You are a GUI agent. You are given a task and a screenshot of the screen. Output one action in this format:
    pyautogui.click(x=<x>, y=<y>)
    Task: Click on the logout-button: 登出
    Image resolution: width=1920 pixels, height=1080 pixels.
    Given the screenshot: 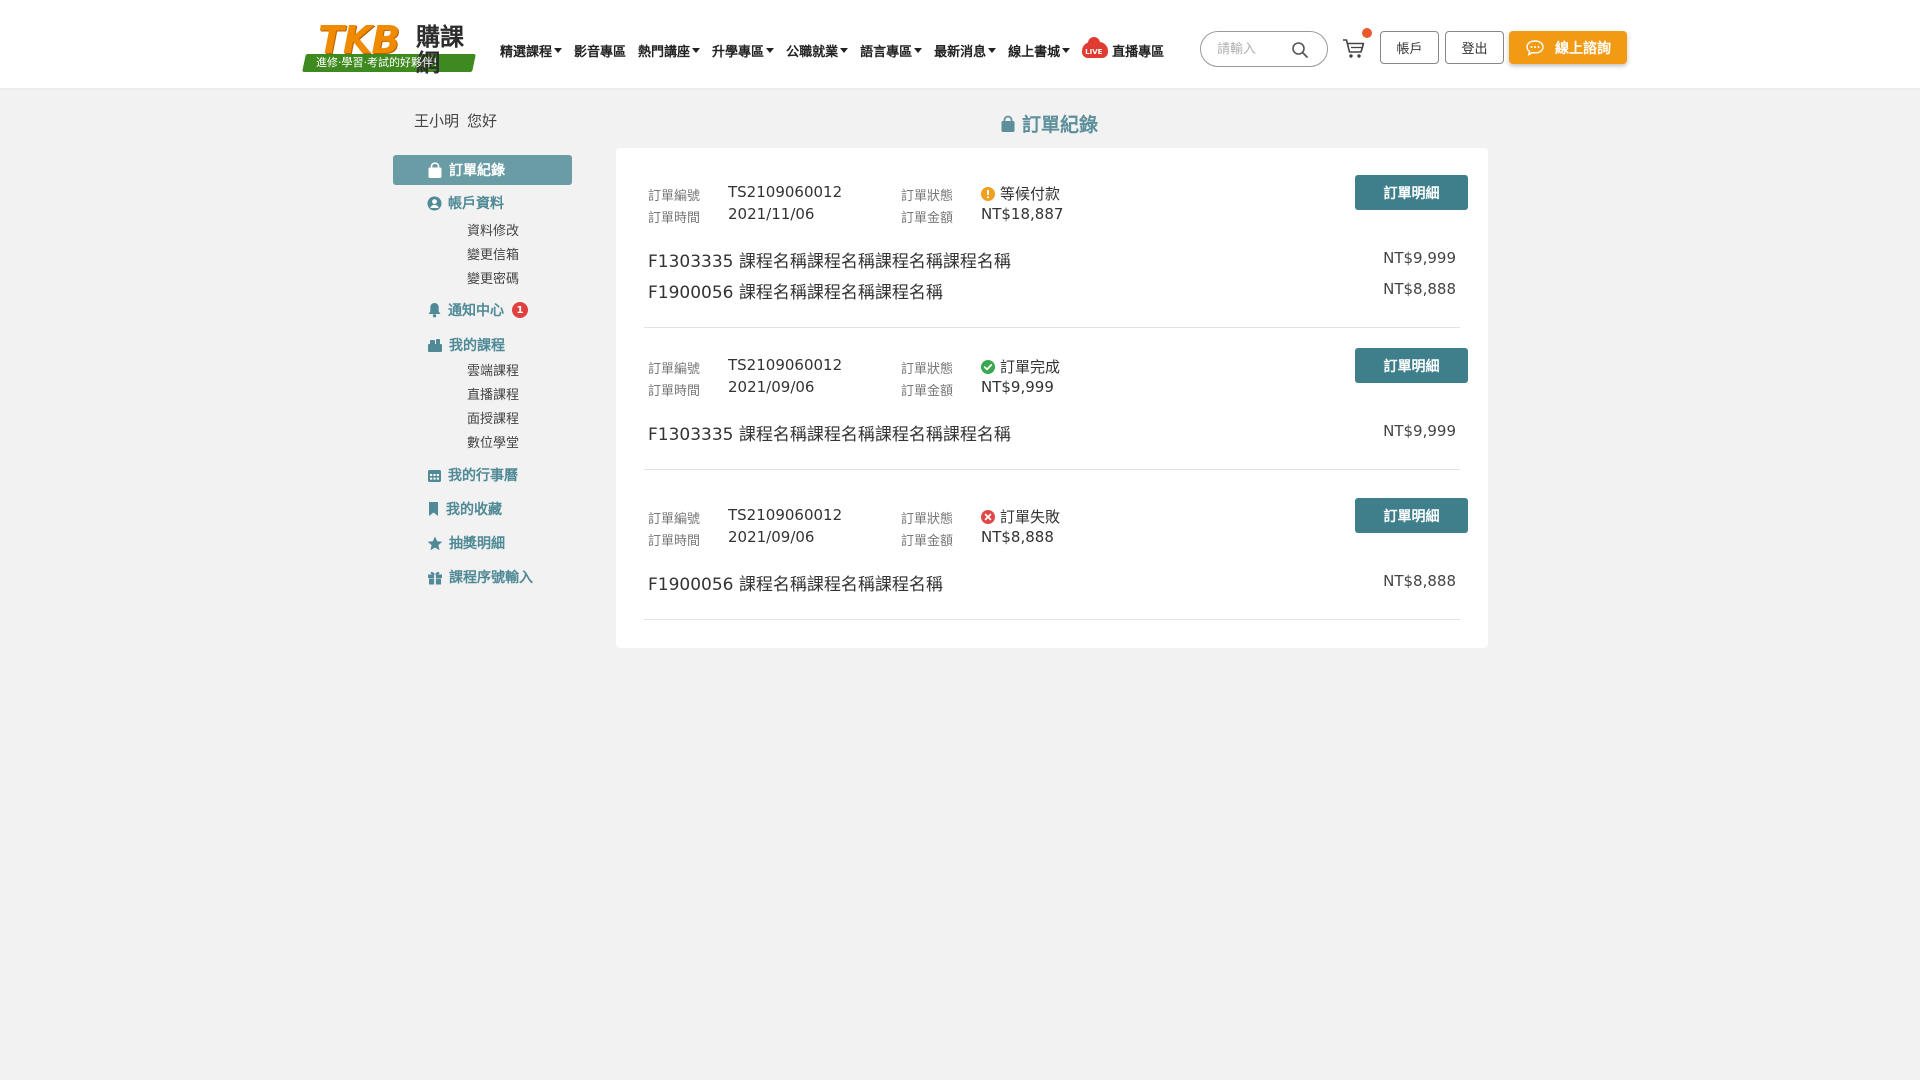 What is the action you would take?
    pyautogui.click(x=1474, y=47)
    